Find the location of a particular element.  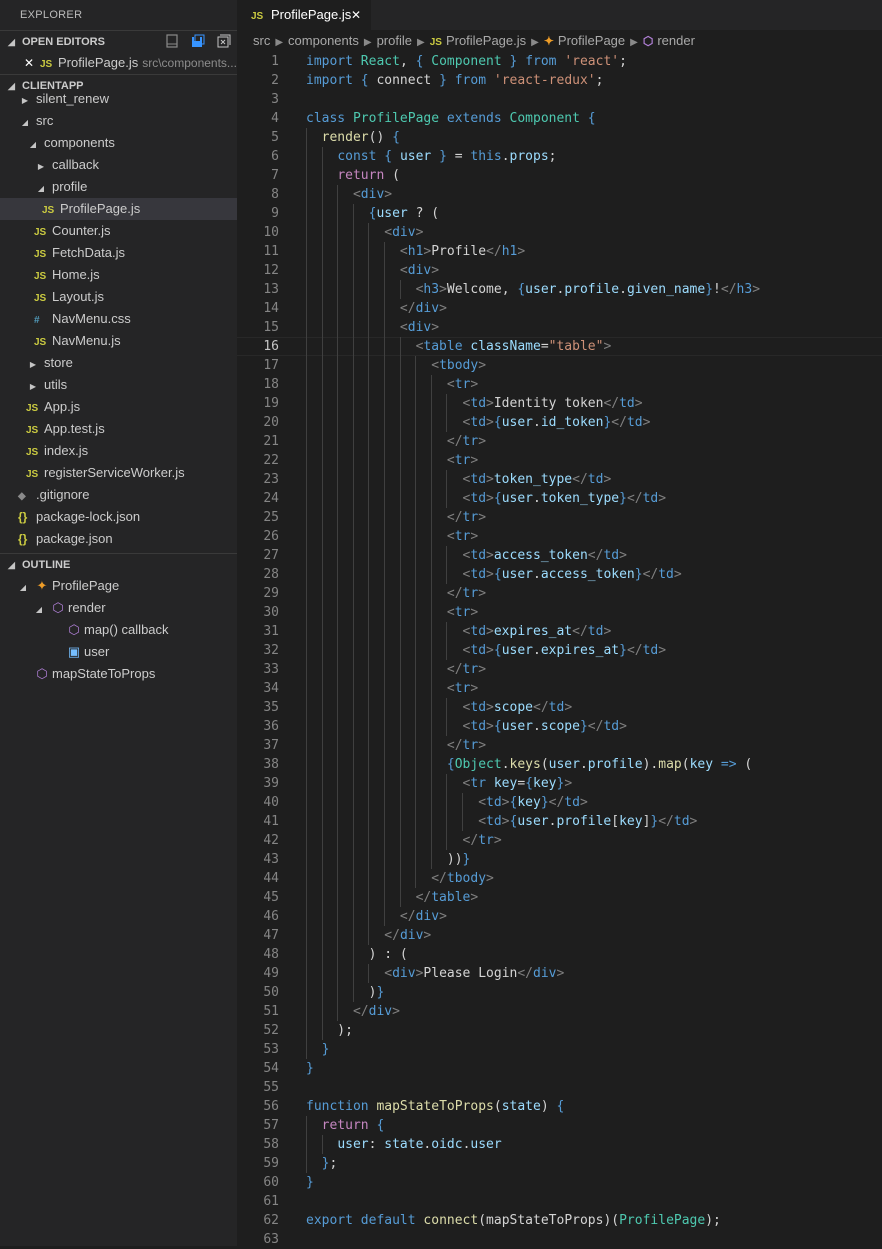

code-text: <td>{key}</td> is located at coordinates (533, 802).